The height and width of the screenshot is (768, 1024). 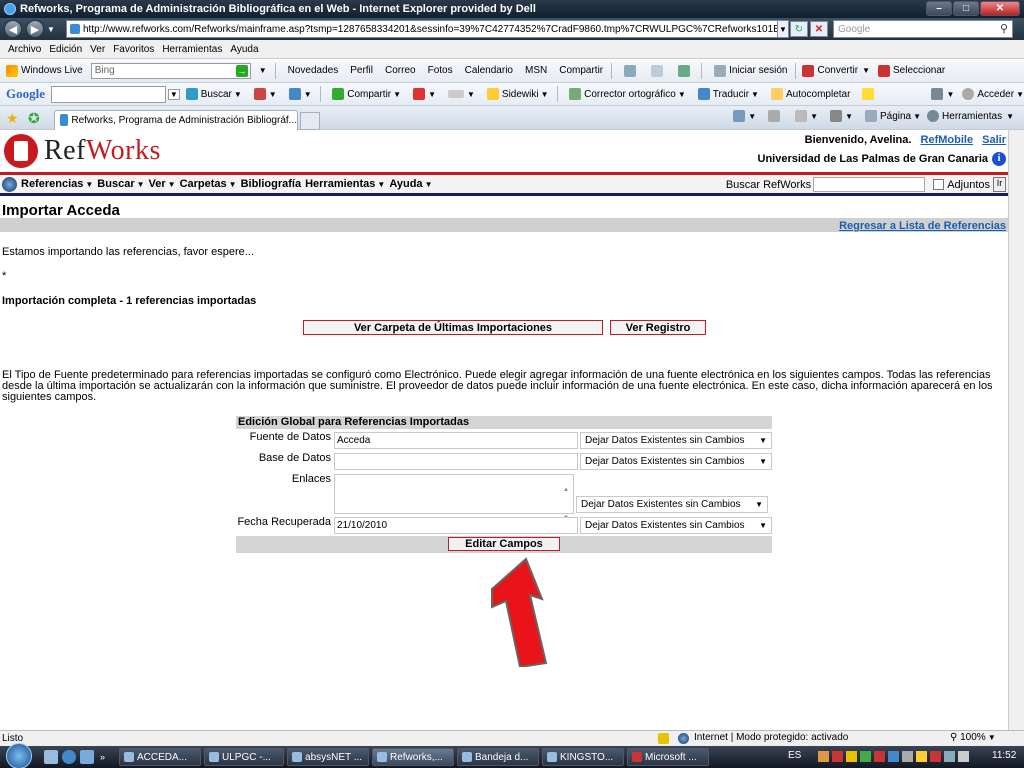 I want to click on nav-herramientas: Herramientas ▼, so click(x=345, y=184).